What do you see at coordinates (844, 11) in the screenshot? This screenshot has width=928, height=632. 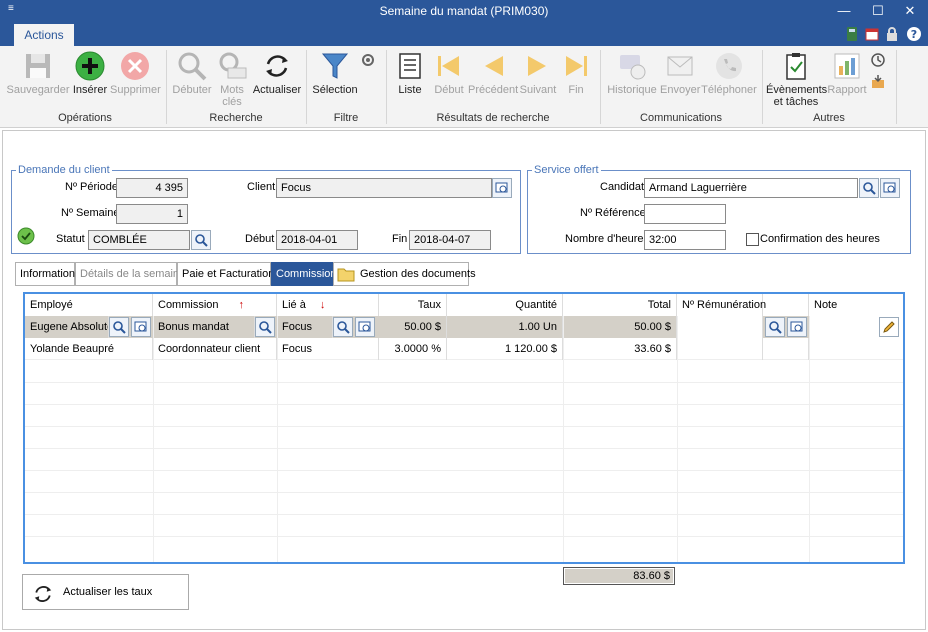 I see `minimize-button: —` at bounding box center [844, 11].